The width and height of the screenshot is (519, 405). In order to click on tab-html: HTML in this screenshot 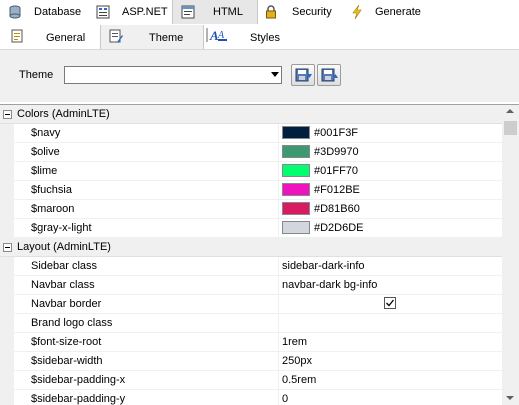, I will do `click(215, 12)`.